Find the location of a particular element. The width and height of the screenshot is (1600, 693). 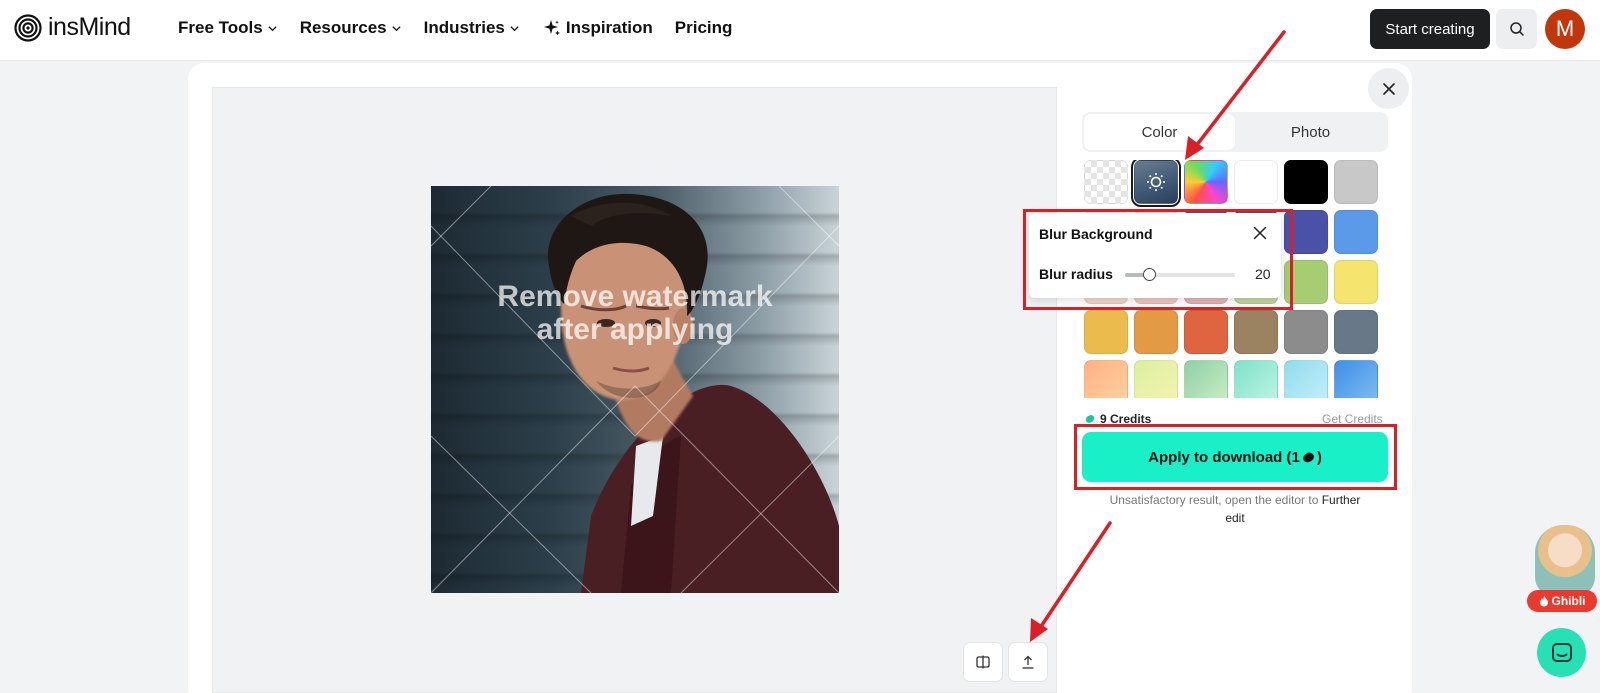

chat-support-button is located at coordinates (1561, 652).